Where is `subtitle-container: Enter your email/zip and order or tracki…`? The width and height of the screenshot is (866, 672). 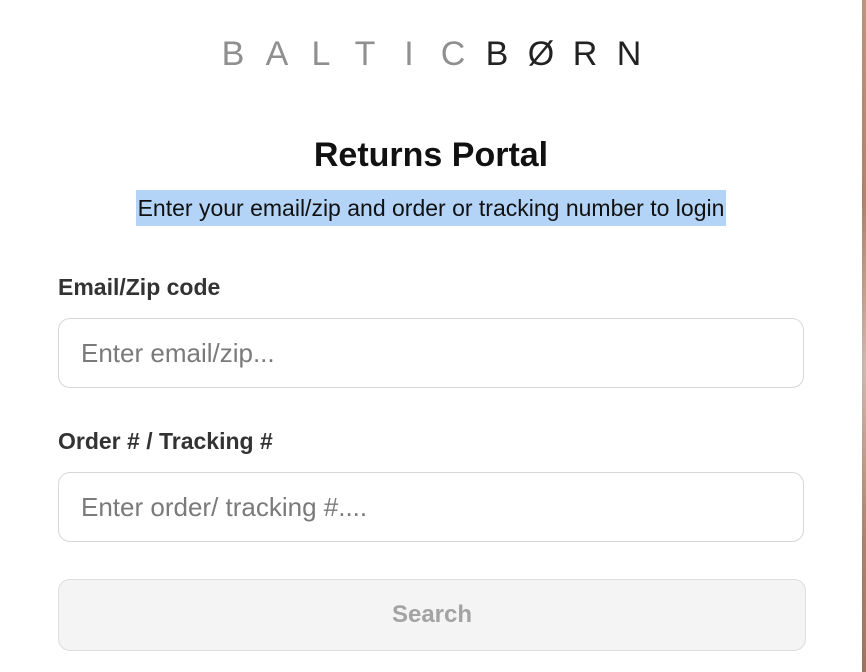
subtitle-container: Enter your email/zip and order or tracki… is located at coordinates (431, 208).